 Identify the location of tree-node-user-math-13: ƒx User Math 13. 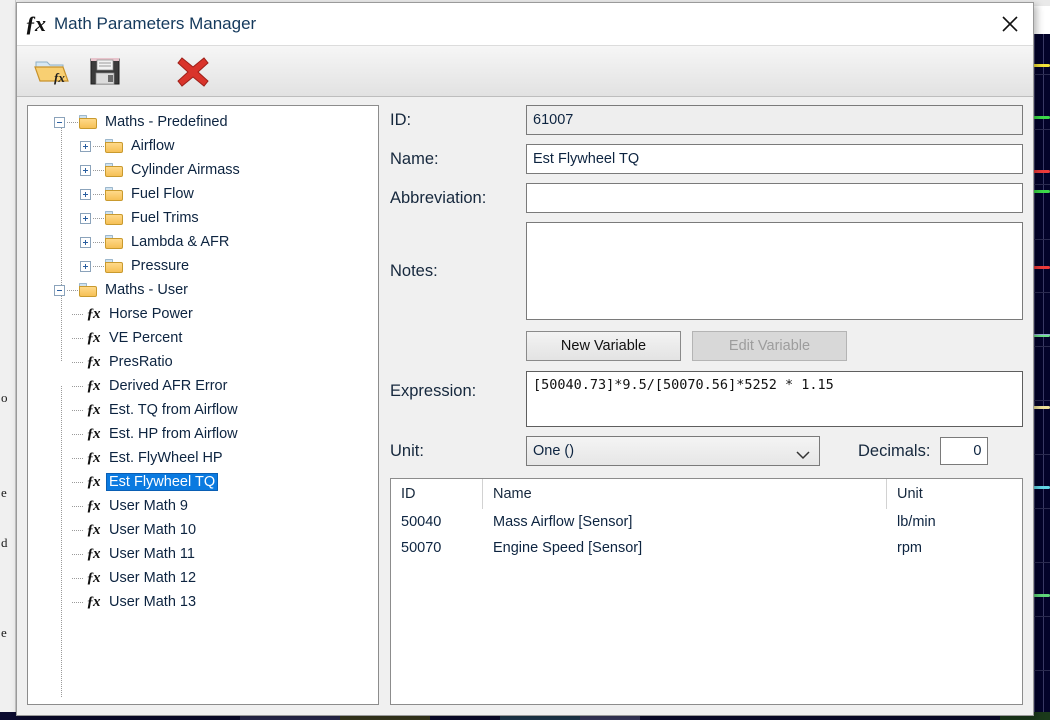
(203, 602).